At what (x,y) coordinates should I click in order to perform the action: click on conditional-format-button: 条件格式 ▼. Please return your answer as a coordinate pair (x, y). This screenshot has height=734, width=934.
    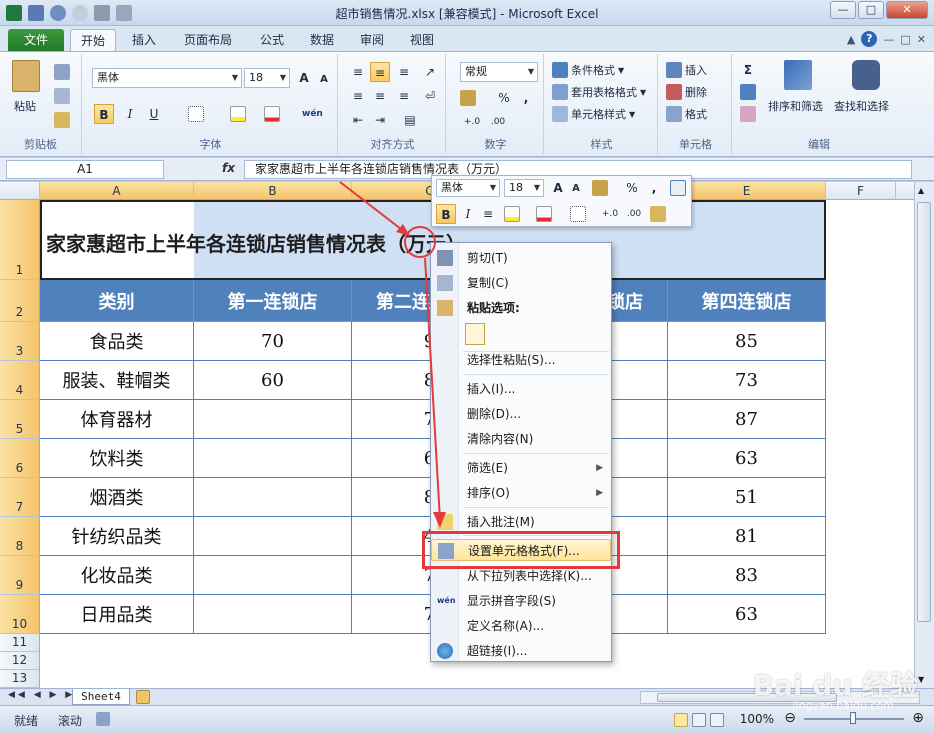
    Looking at the image, I should click on (588, 70).